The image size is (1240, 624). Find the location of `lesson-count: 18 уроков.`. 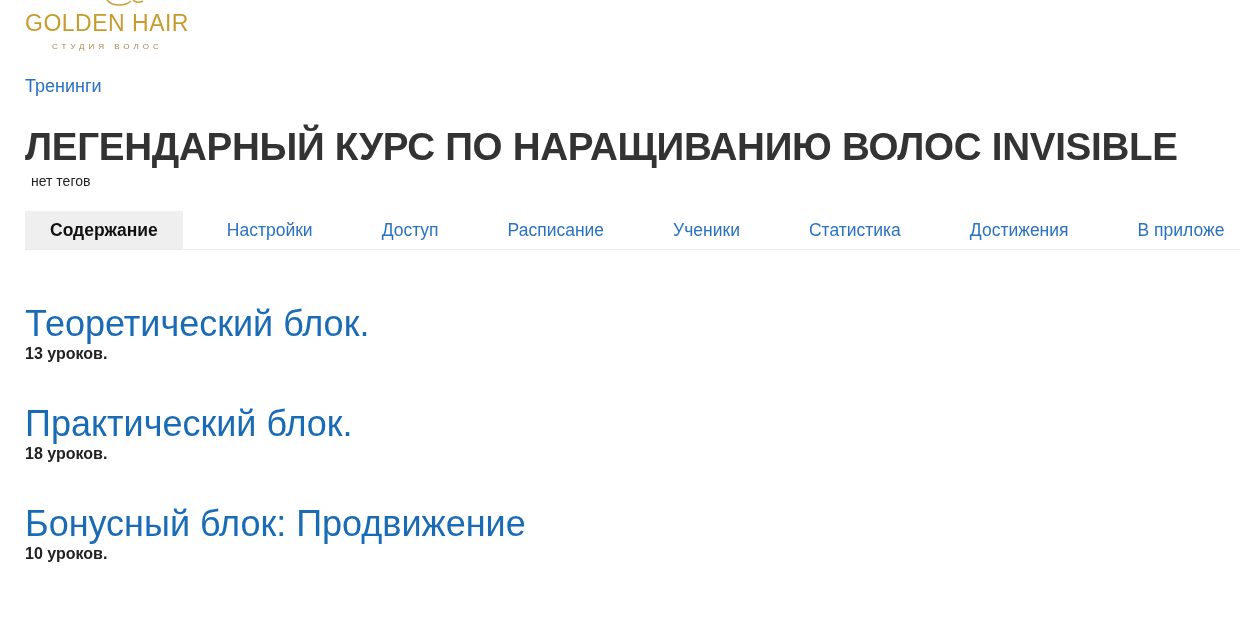

lesson-count: 18 уроков. is located at coordinates (66, 454).